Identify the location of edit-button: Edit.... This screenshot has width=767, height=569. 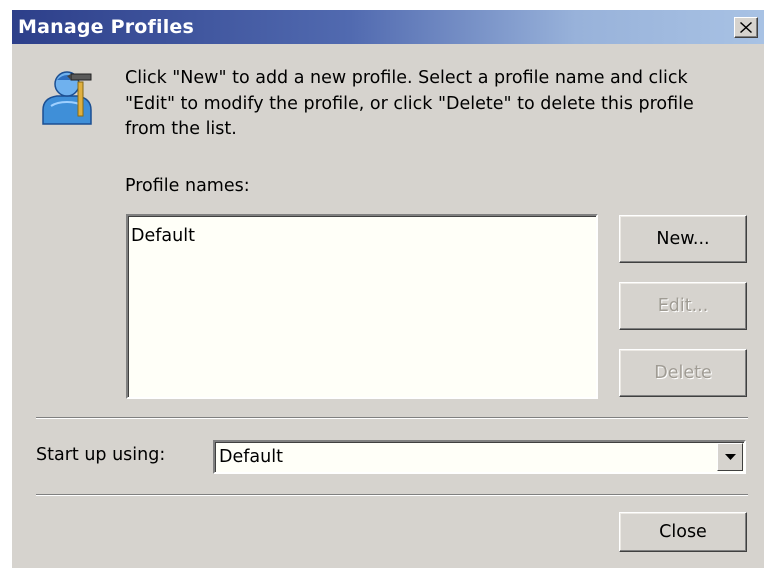
(683, 306).